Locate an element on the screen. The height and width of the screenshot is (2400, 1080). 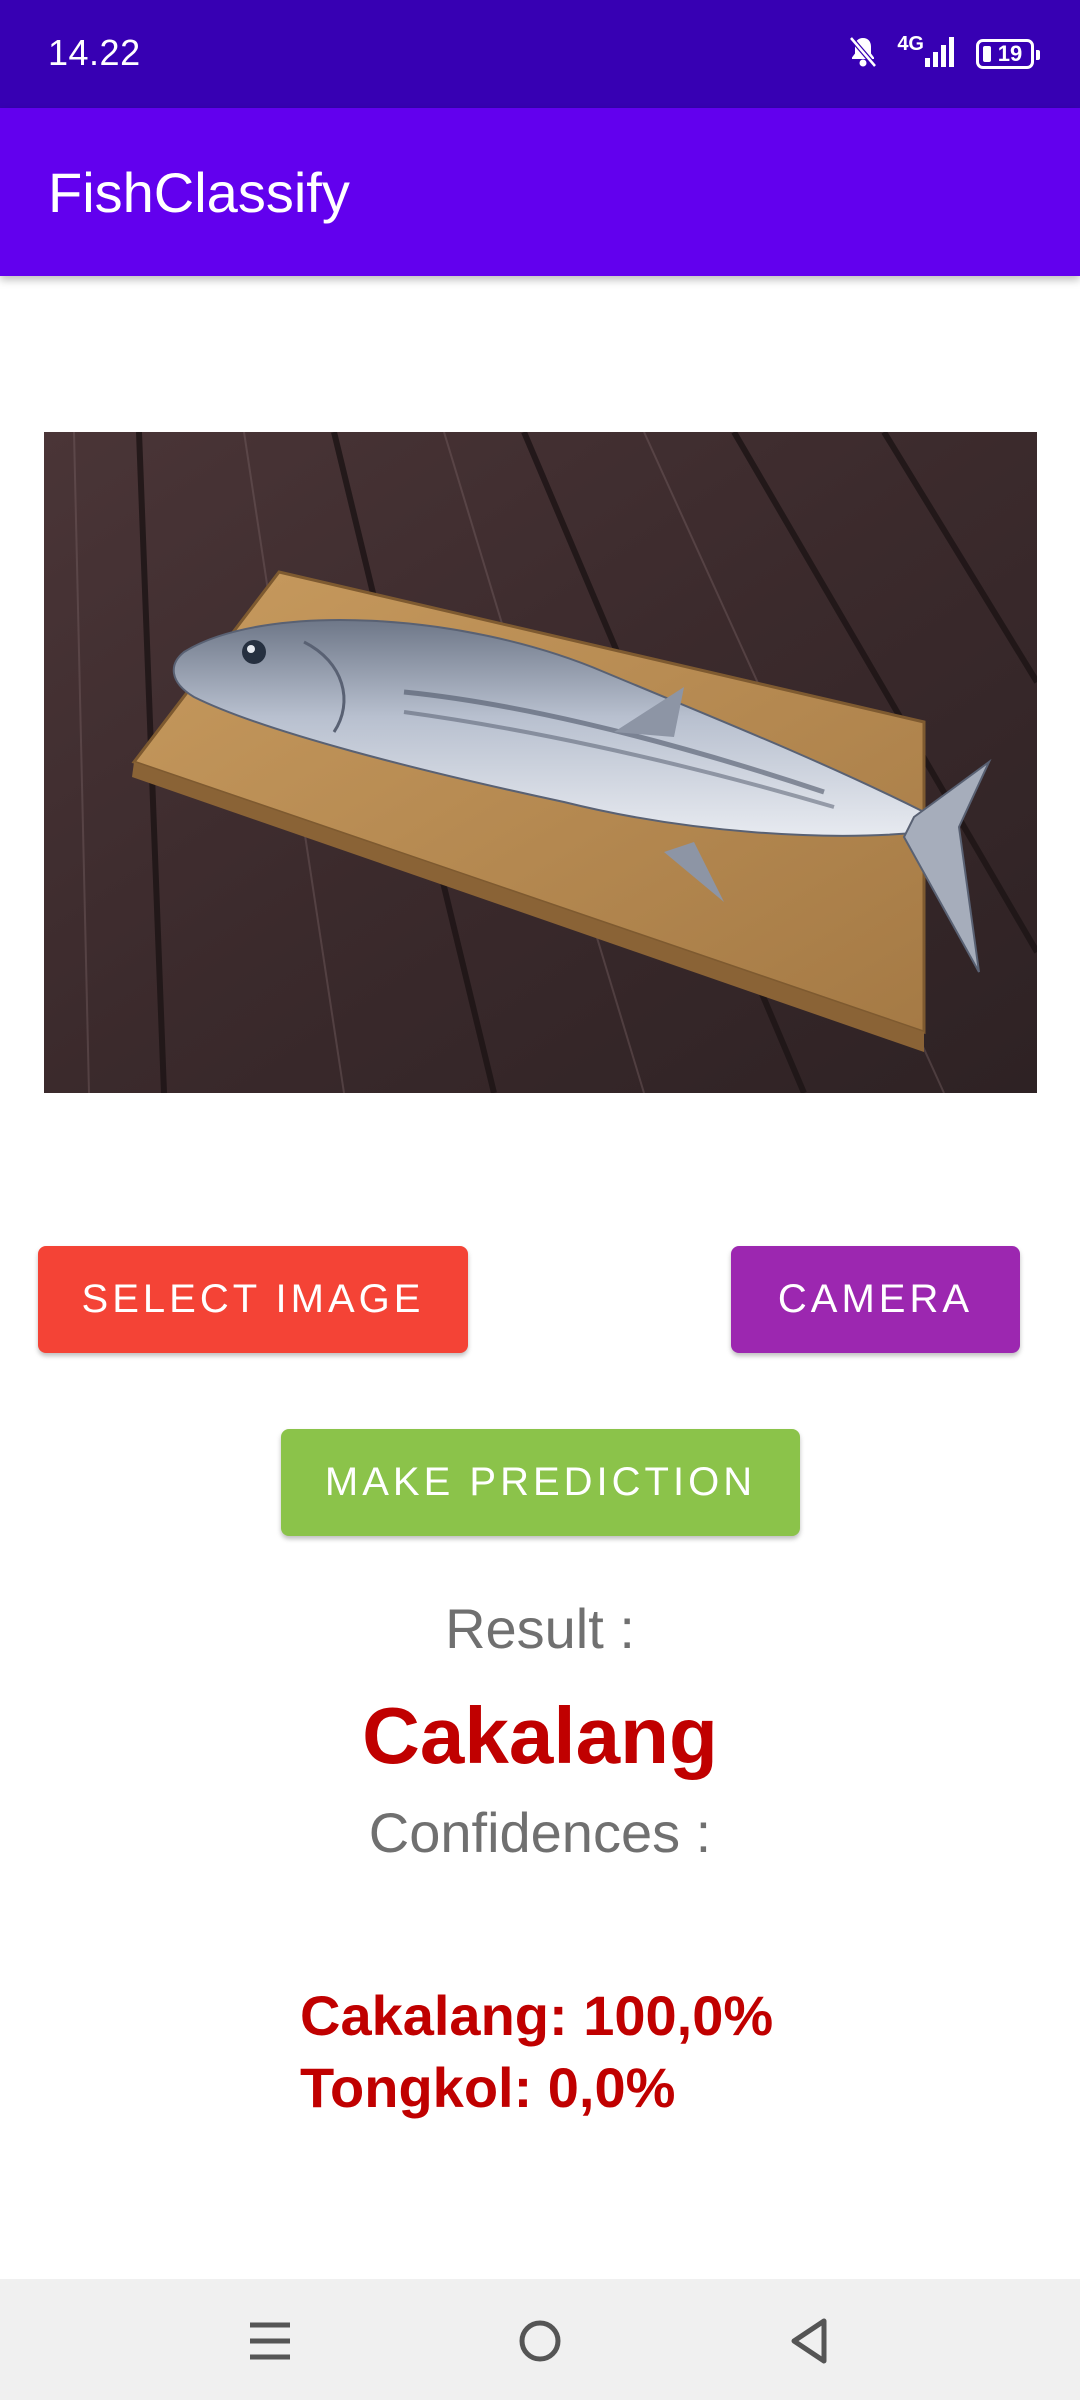
confidence-item: Cakalang: 100,0% is located at coordinates (537, 2015).